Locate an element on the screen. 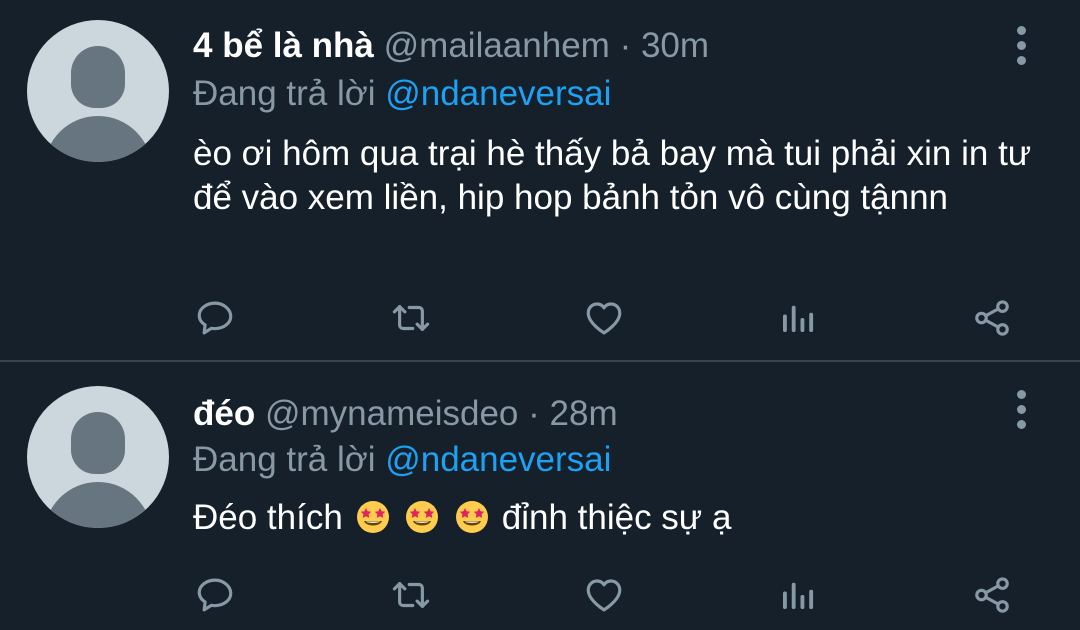  tweet-header: đéo @mynameisdeo · 28m is located at coordinates (405, 414).